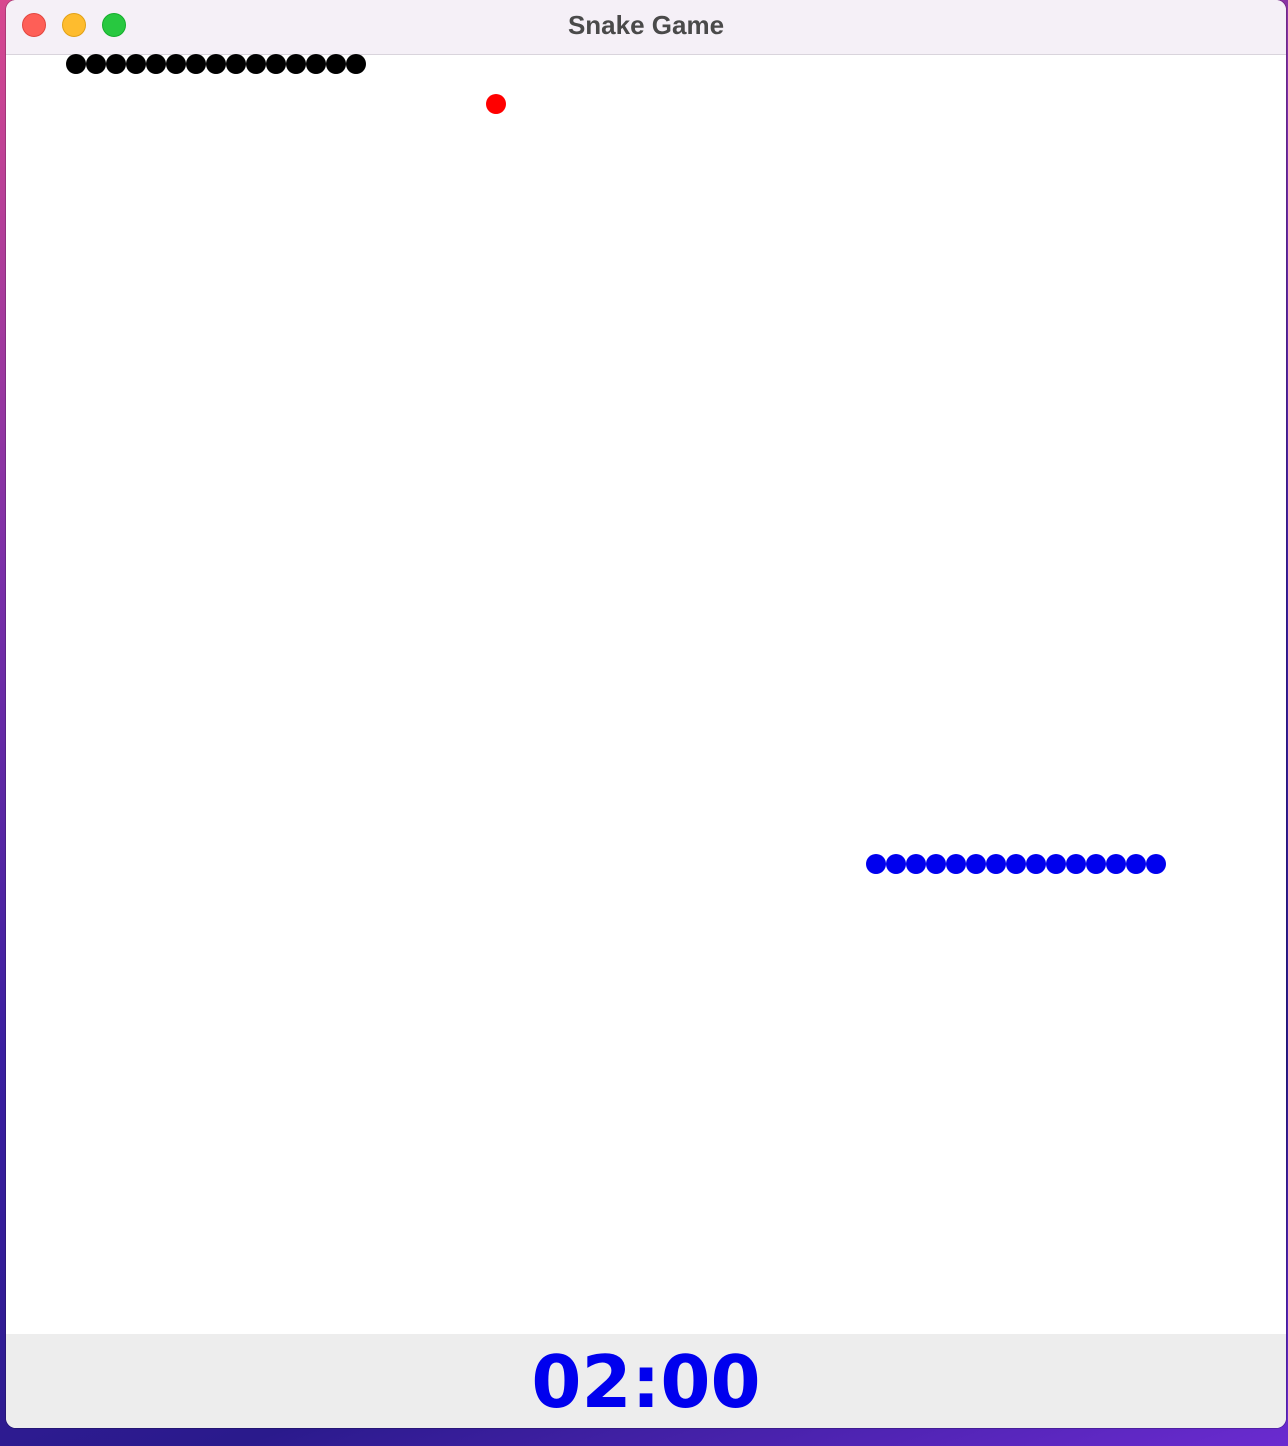 The image size is (1288, 1446). I want to click on status-bar: 02:00, so click(646, 1381).